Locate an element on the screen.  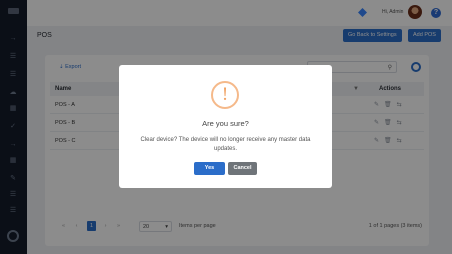
yes-button: Yes is located at coordinates (209, 168).